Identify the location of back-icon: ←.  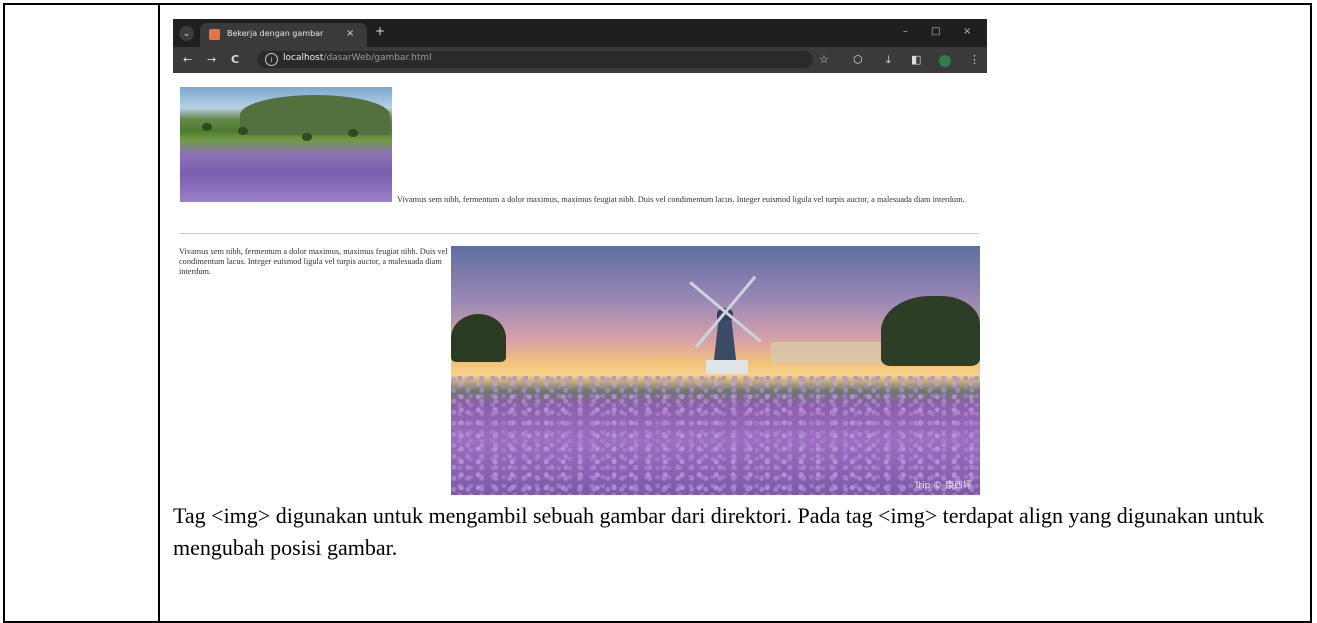
(187, 59).